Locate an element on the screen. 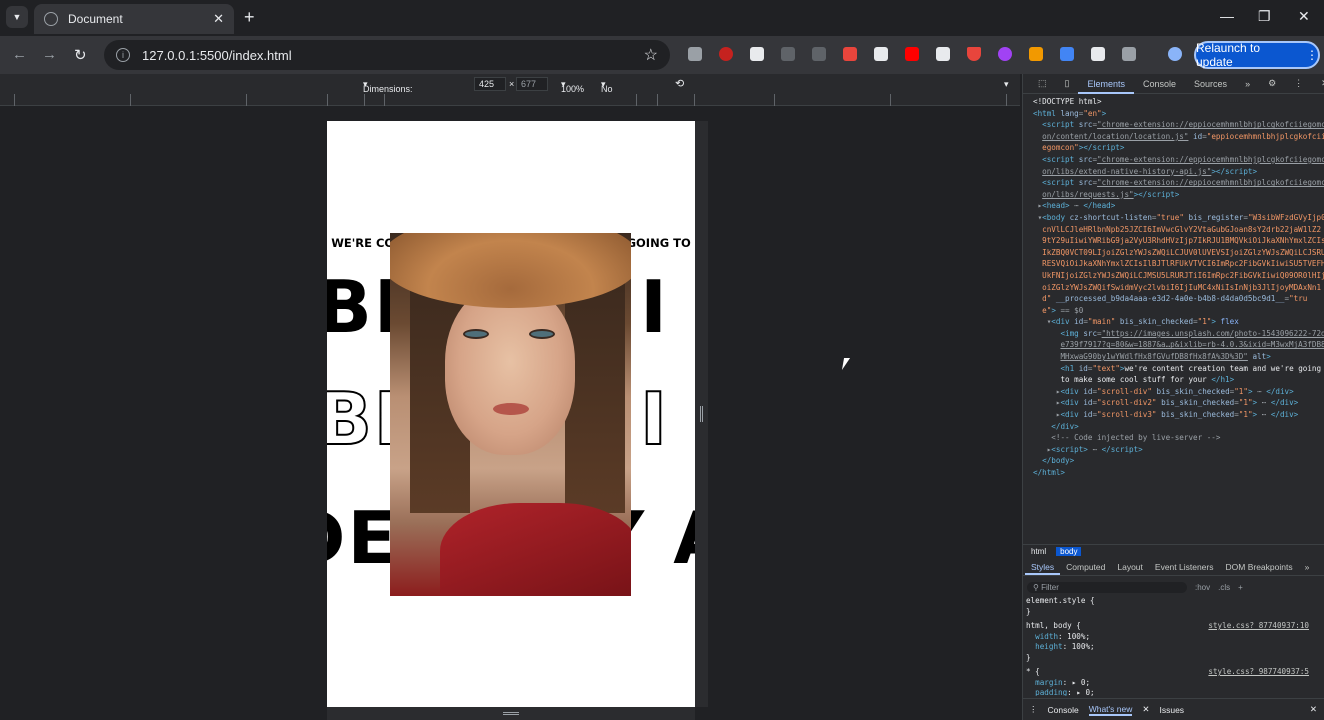  tab-computed: Computed is located at coordinates (1085, 567).